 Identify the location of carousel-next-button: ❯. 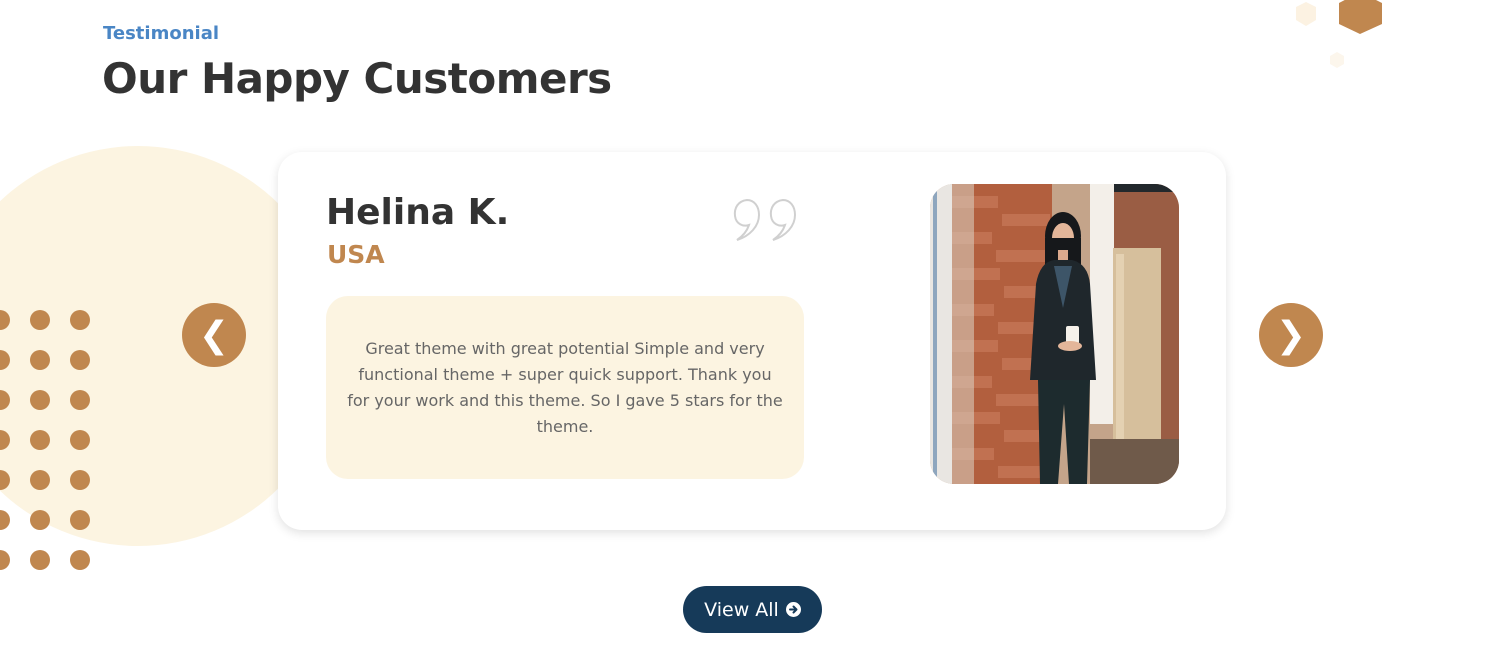
(1291, 335).